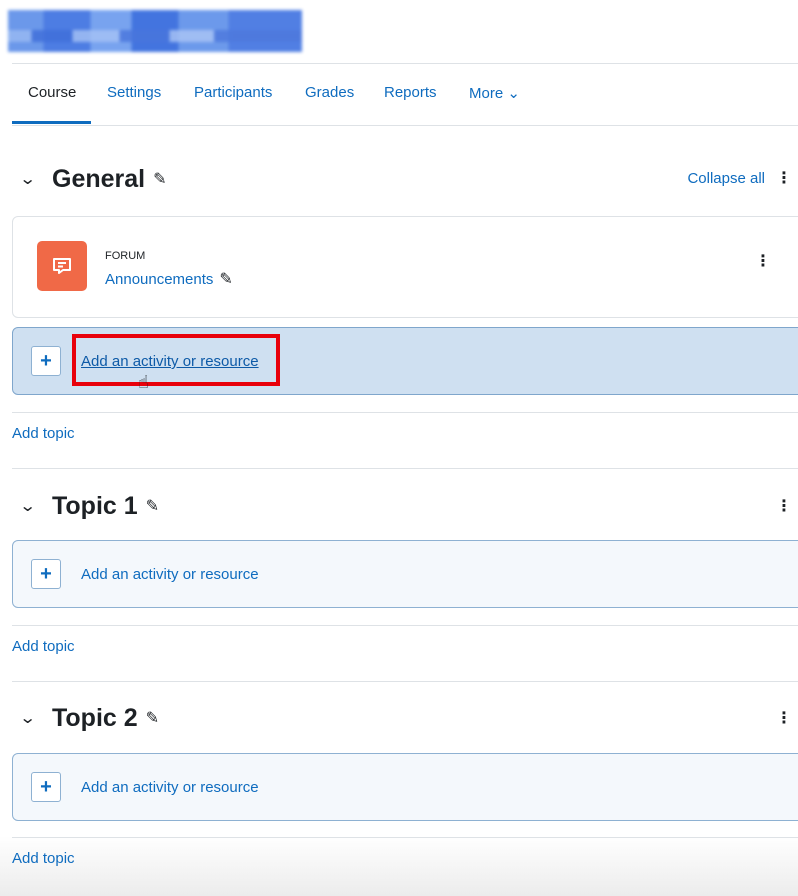  I want to click on collapse-all-link: Collapse all, so click(726, 178).